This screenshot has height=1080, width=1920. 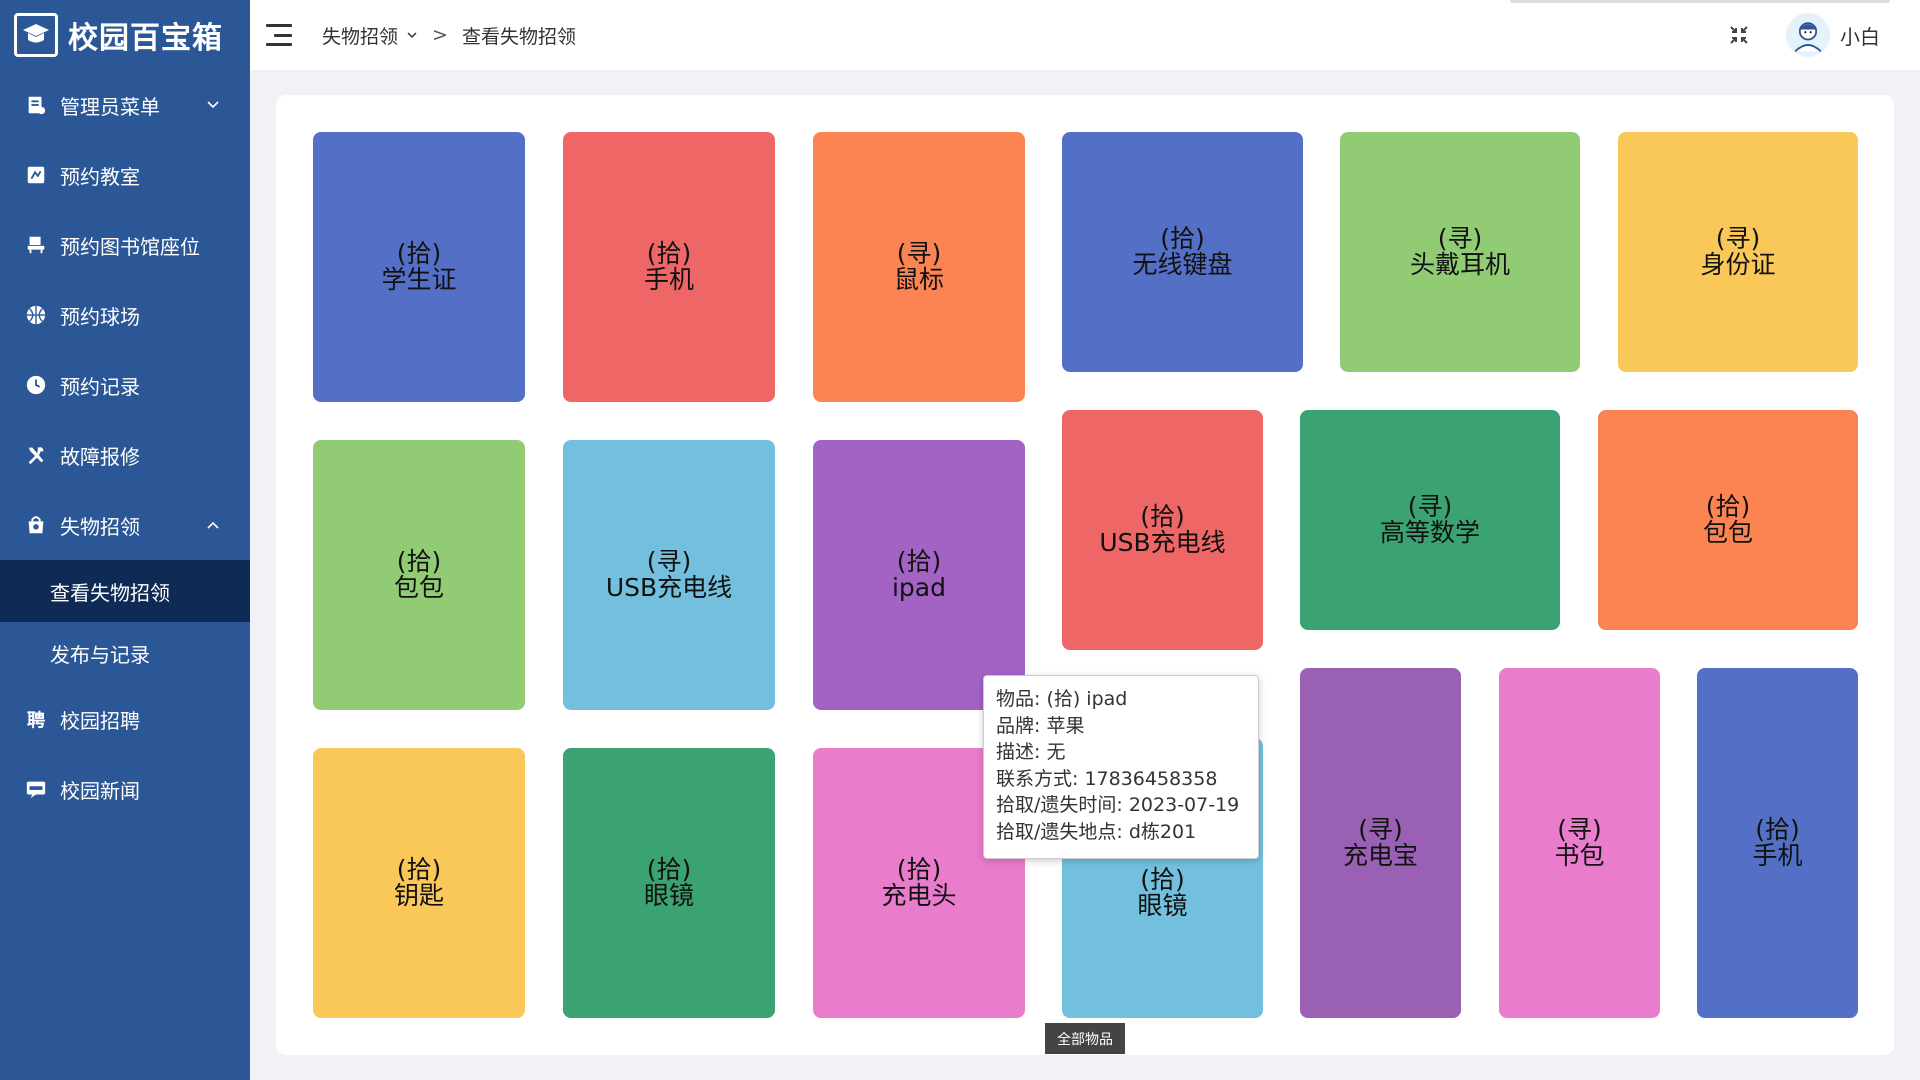 What do you see at coordinates (1107, 778) in the screenshot?
I see `tooltip-contact: 联系方式: 17836458358` at bounding box center [1107, 778].